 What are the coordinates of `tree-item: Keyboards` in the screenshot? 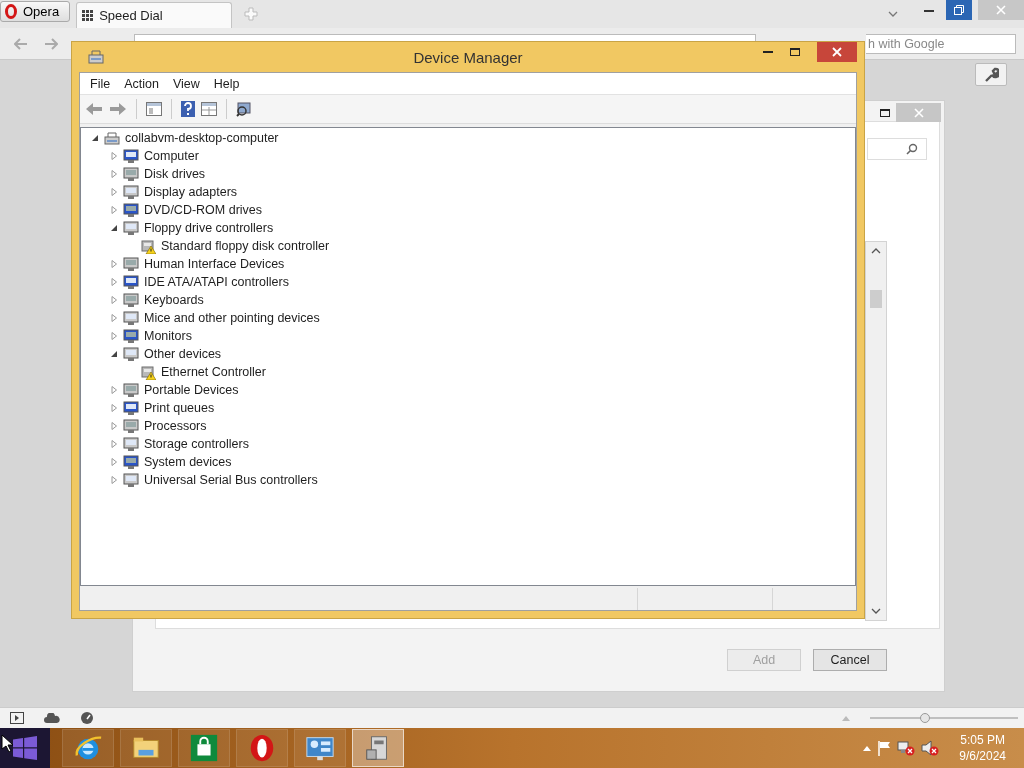 It's located at (174, 300).